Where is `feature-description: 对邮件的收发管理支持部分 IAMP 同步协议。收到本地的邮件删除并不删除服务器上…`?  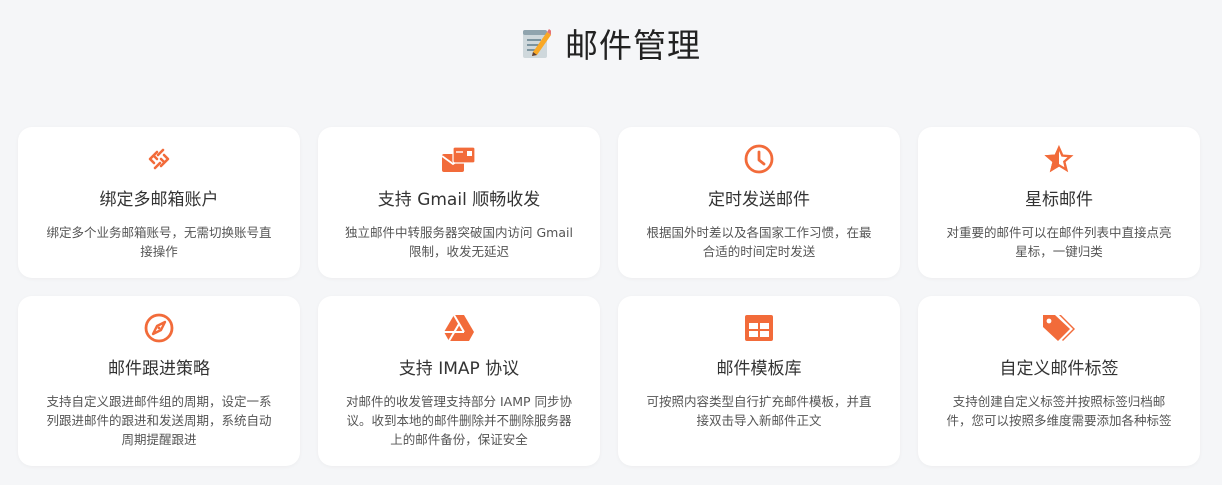
feature-description: 对邮件的收发管理支持部分 IAMP 同步协议。收到本地的邮件删除并不删除服务器上… is located at coordinates (458, 420).